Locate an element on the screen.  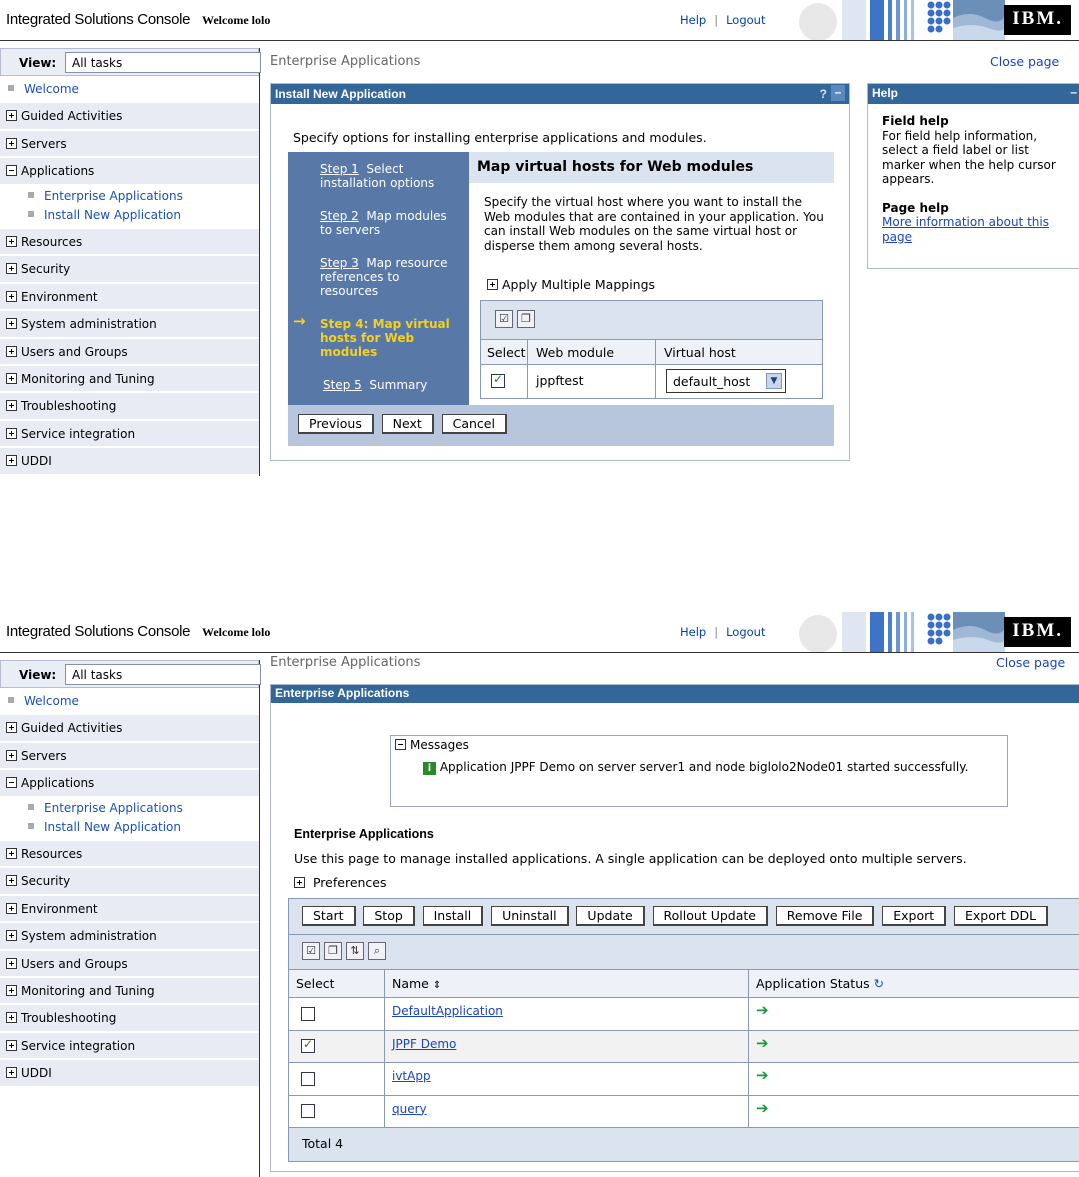
virtual-host-select: default_host ▼ is located at coordinates (726, 381).